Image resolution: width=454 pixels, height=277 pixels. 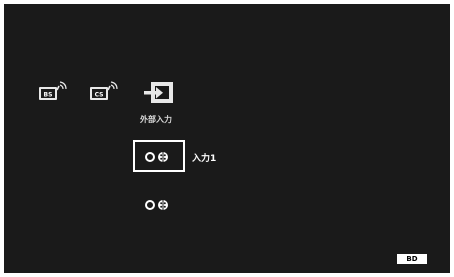 I want to click on external-input-label: 外部入力, so click(x=156, y=119).